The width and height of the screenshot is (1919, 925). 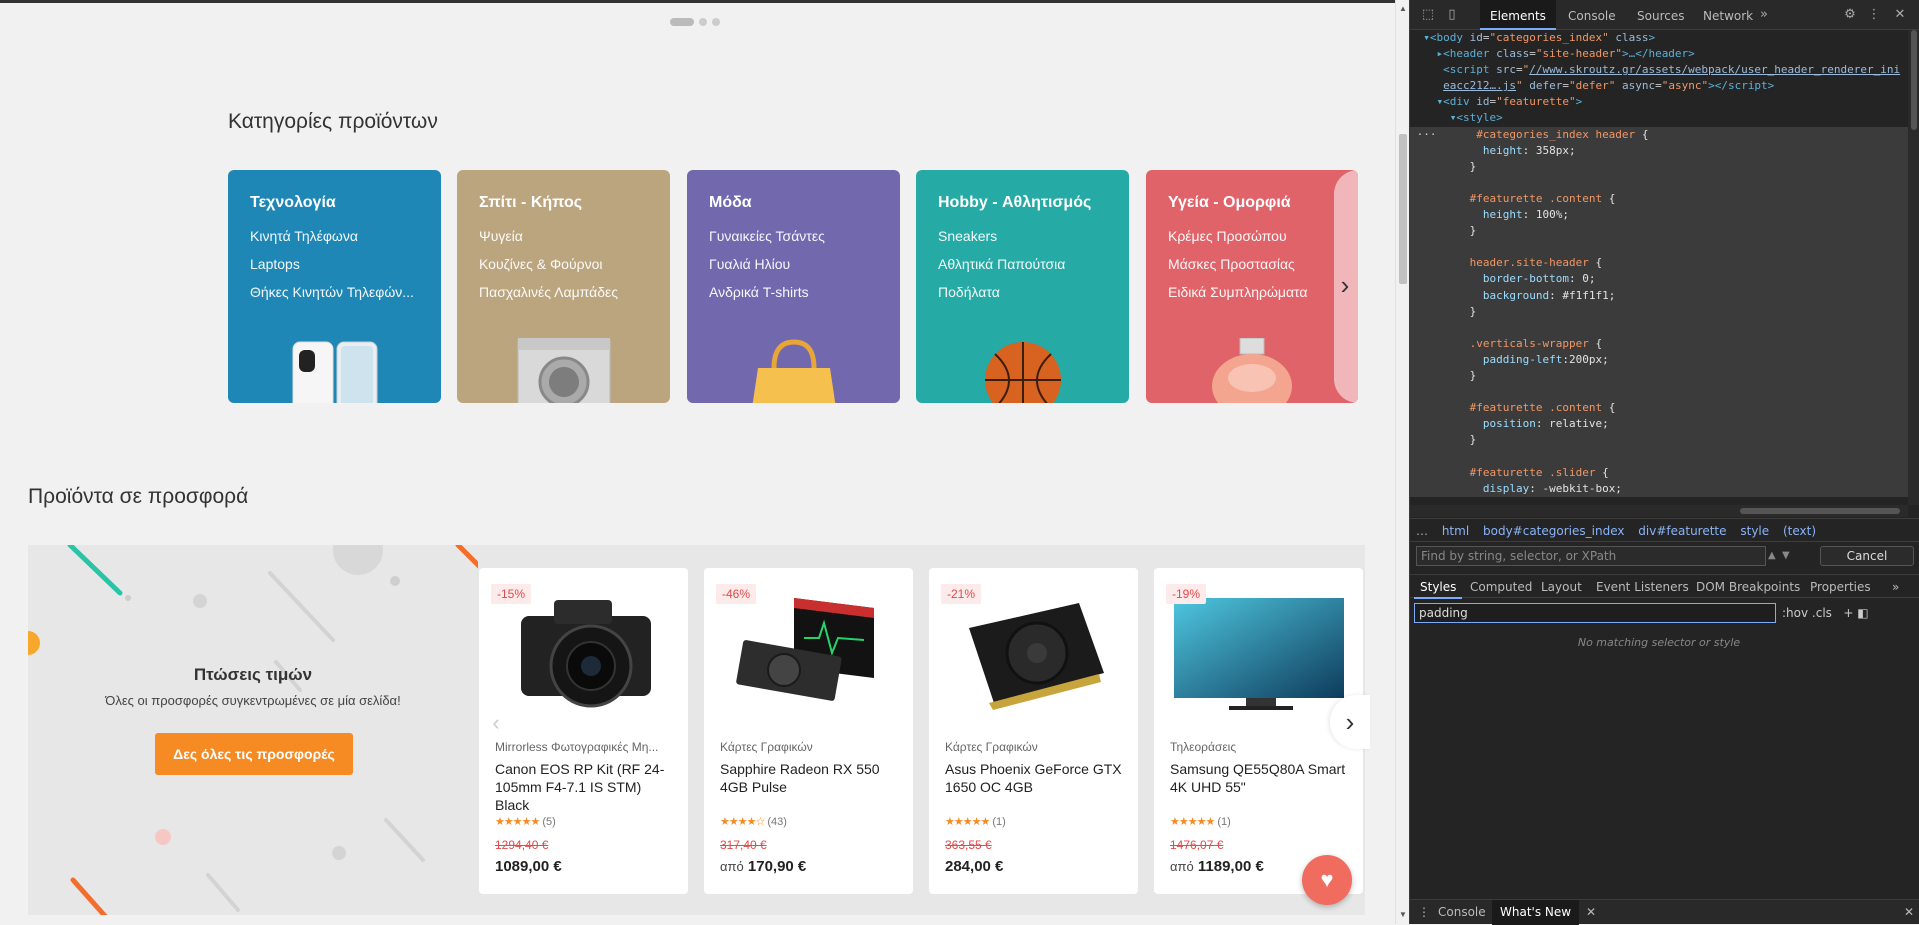 What do you see at coordinates (1518, 15) in the screenshot?
I see `tab-elements: Elements` at bounding box center [1518, 15].